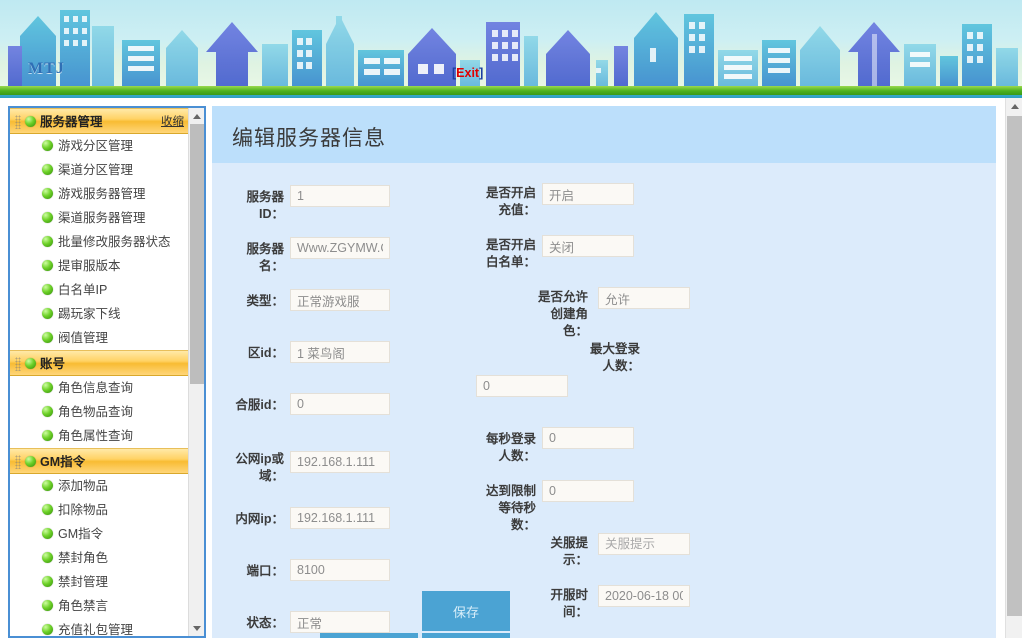 Image resolution: width=1022 pixels, height=638 pixels. What do you see at coordinates (265, 571) in the screenshot?
I see `field-label: 端口：` at bounding box center [265, 571].